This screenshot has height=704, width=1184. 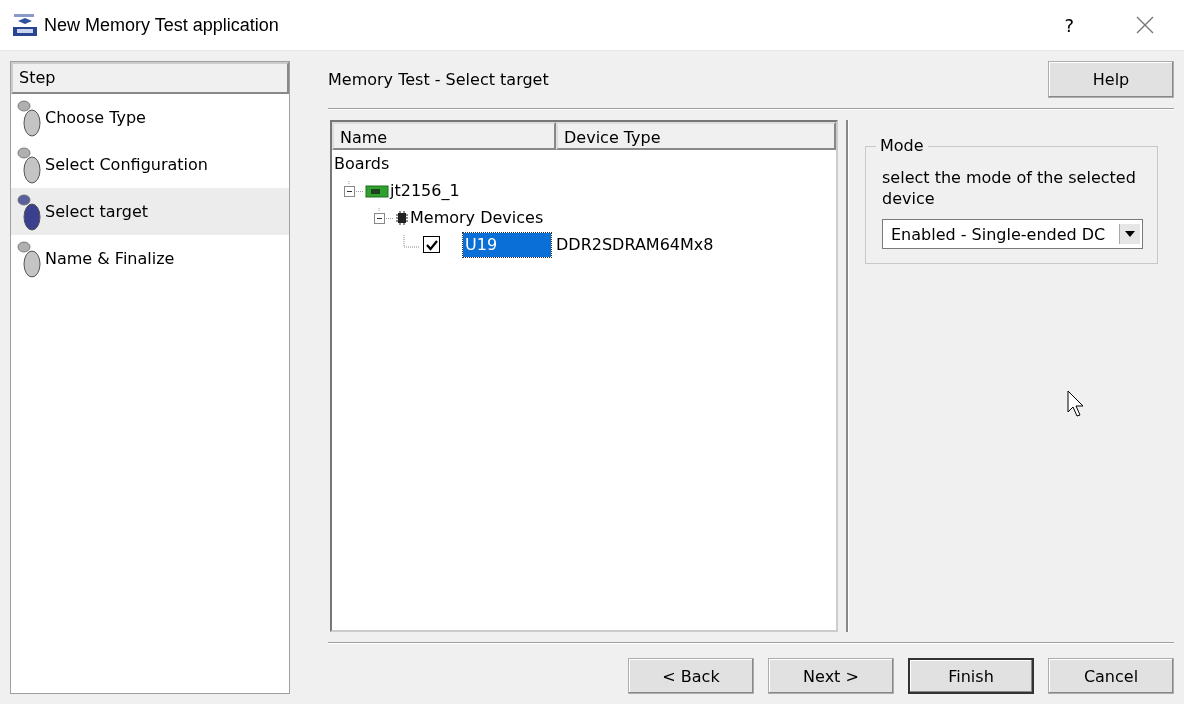 What do you see at coordinates (161, 25) in the screenshot?
I see `window-title: New Memory Test application` at bounding box center [161, 25].